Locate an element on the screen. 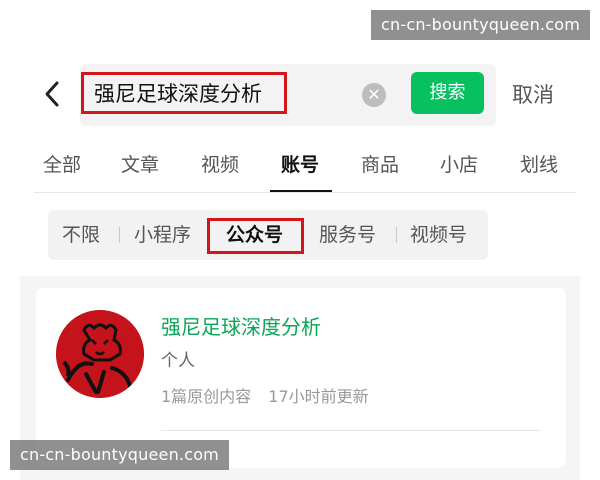 Image resolution: width=600 pixels, height=480 pixels. back-button is located at coordinates (53, 94).